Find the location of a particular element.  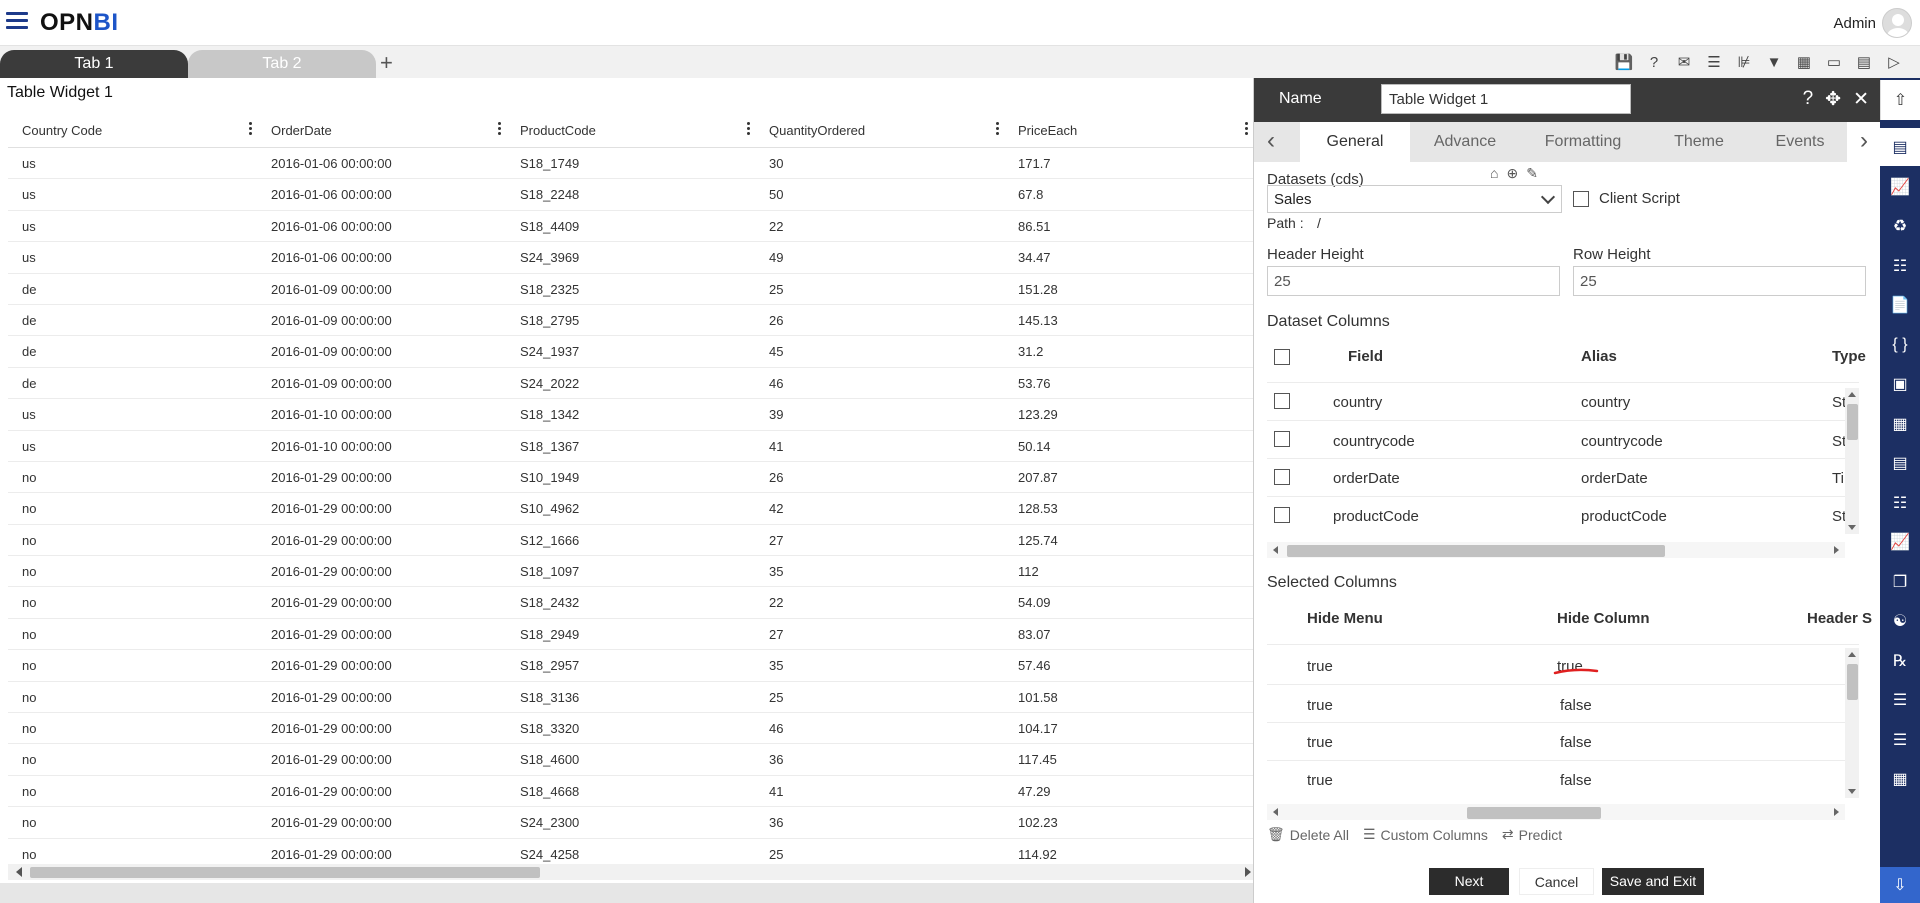

table-row: de 2016-01-09 00:00:00 S24_2022 46 53.76 is located at coordinates (630, 384).